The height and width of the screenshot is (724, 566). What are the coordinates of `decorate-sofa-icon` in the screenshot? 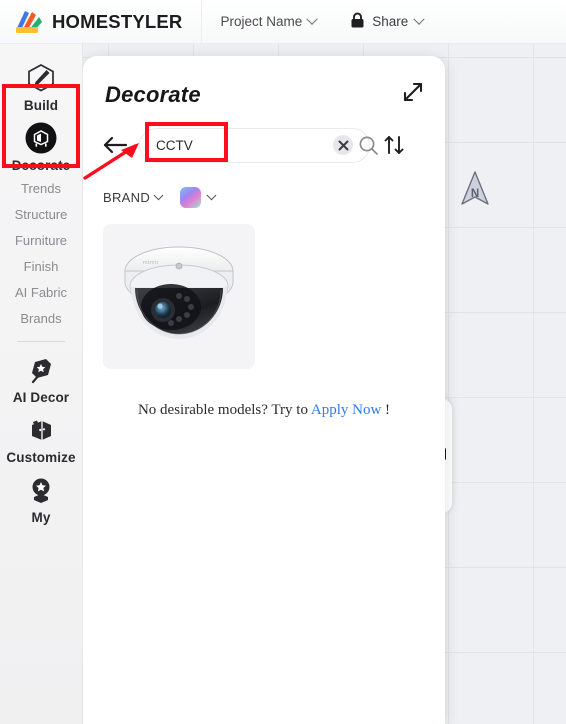 It's located at (41, 138).